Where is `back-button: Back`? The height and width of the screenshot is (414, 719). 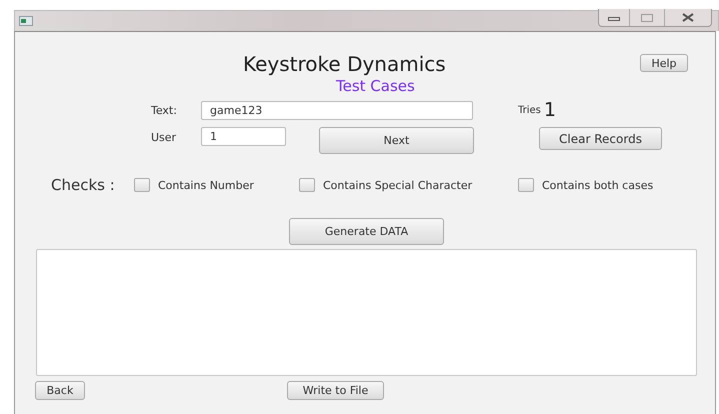
back-button: Back is located at coordinates (60, 390).